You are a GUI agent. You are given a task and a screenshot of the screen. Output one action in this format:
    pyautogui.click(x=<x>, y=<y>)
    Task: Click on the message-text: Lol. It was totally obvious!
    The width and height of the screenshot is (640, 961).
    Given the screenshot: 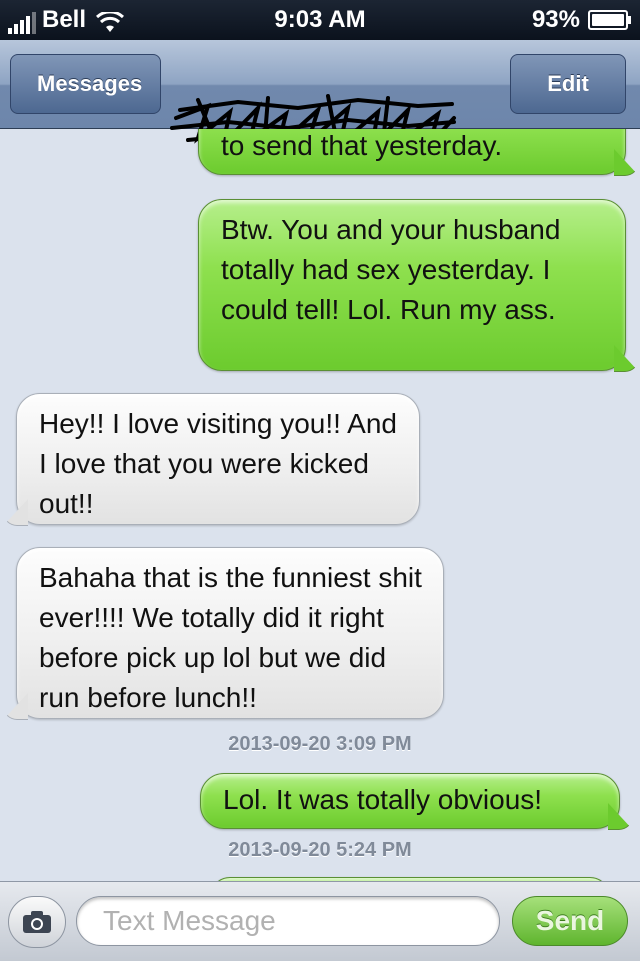 What is the action you would take?
    pyautogui.click(x=383, y=799)
    